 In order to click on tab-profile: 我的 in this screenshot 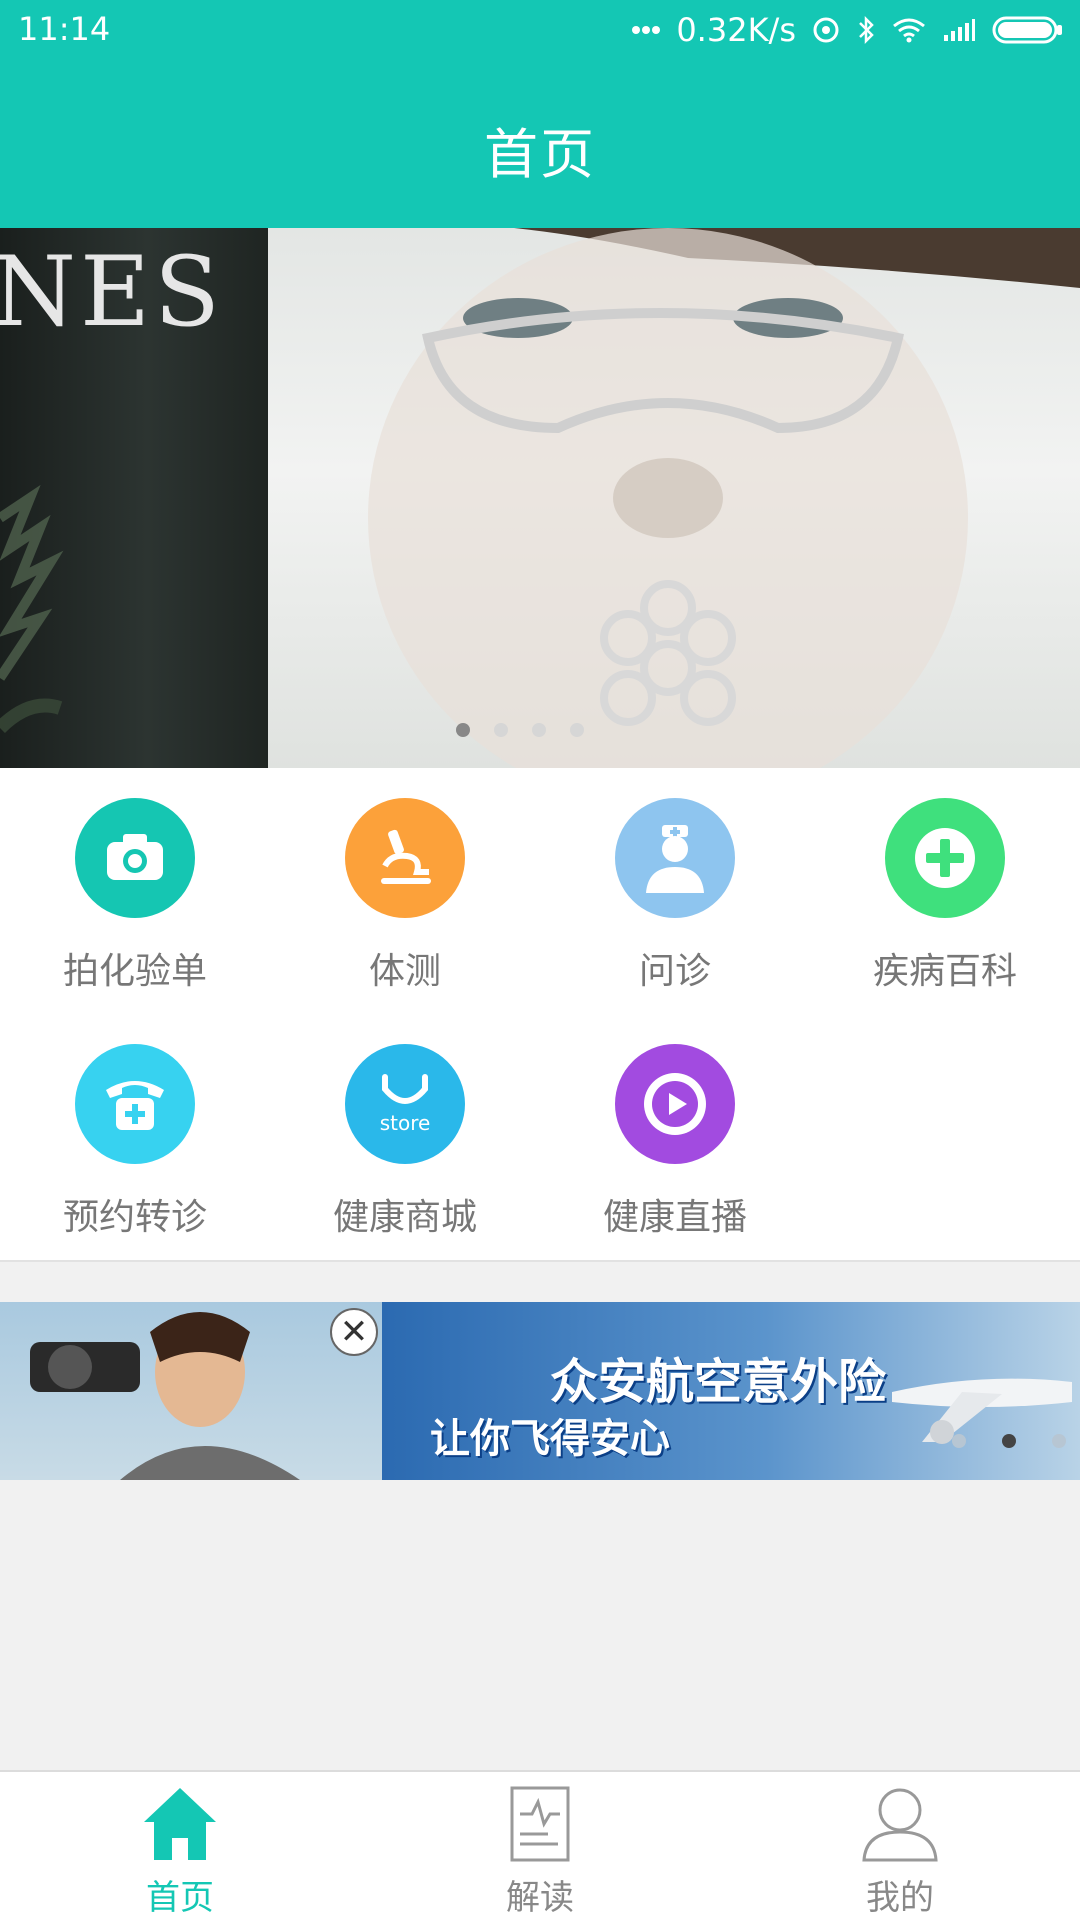, I will do `click(900, 1847)`.